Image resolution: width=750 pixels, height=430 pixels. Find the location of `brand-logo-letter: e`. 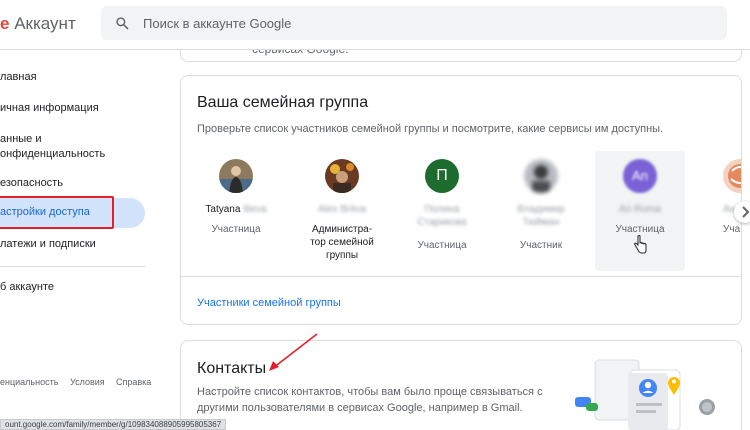

brand-logo-letter: e is located at coordinates (5, 23).